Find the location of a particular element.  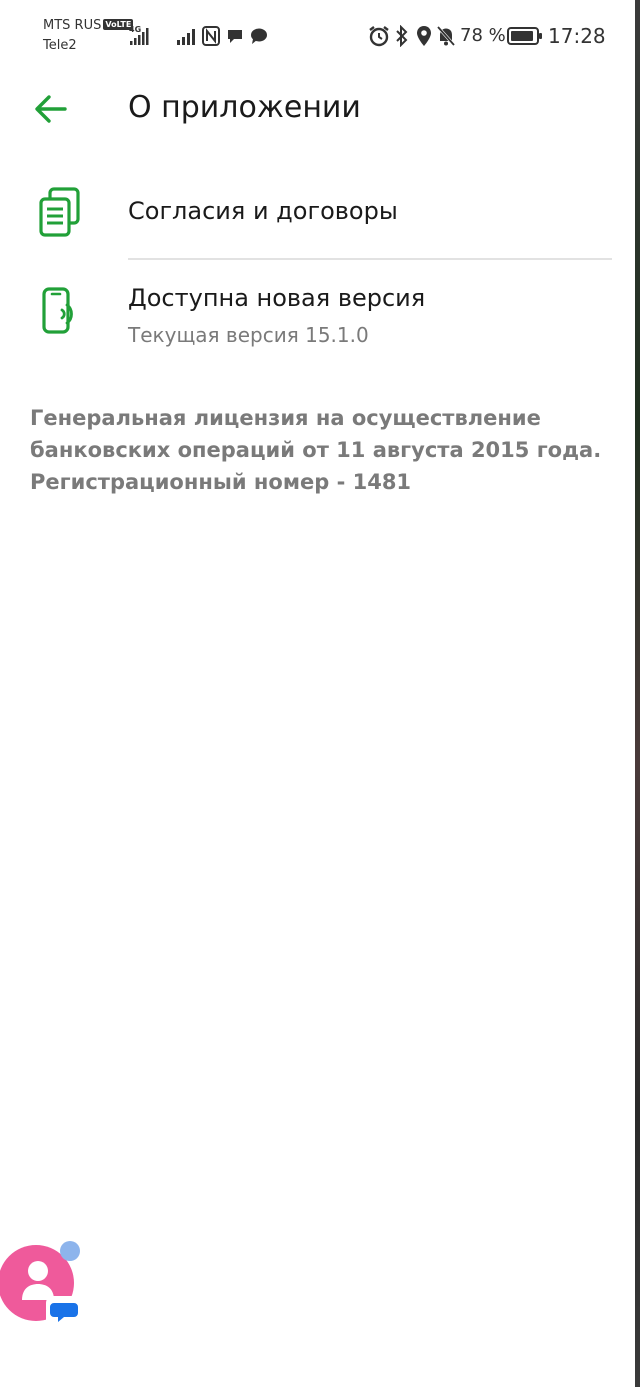

phone-update-icon is located at coordinates (57, 310).